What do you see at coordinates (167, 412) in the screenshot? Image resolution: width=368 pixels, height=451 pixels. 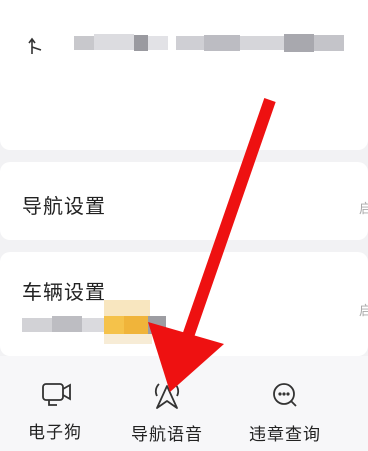 I see `toolbar-item-nav-voice: 导航语音` at bounding box center [167, 412].